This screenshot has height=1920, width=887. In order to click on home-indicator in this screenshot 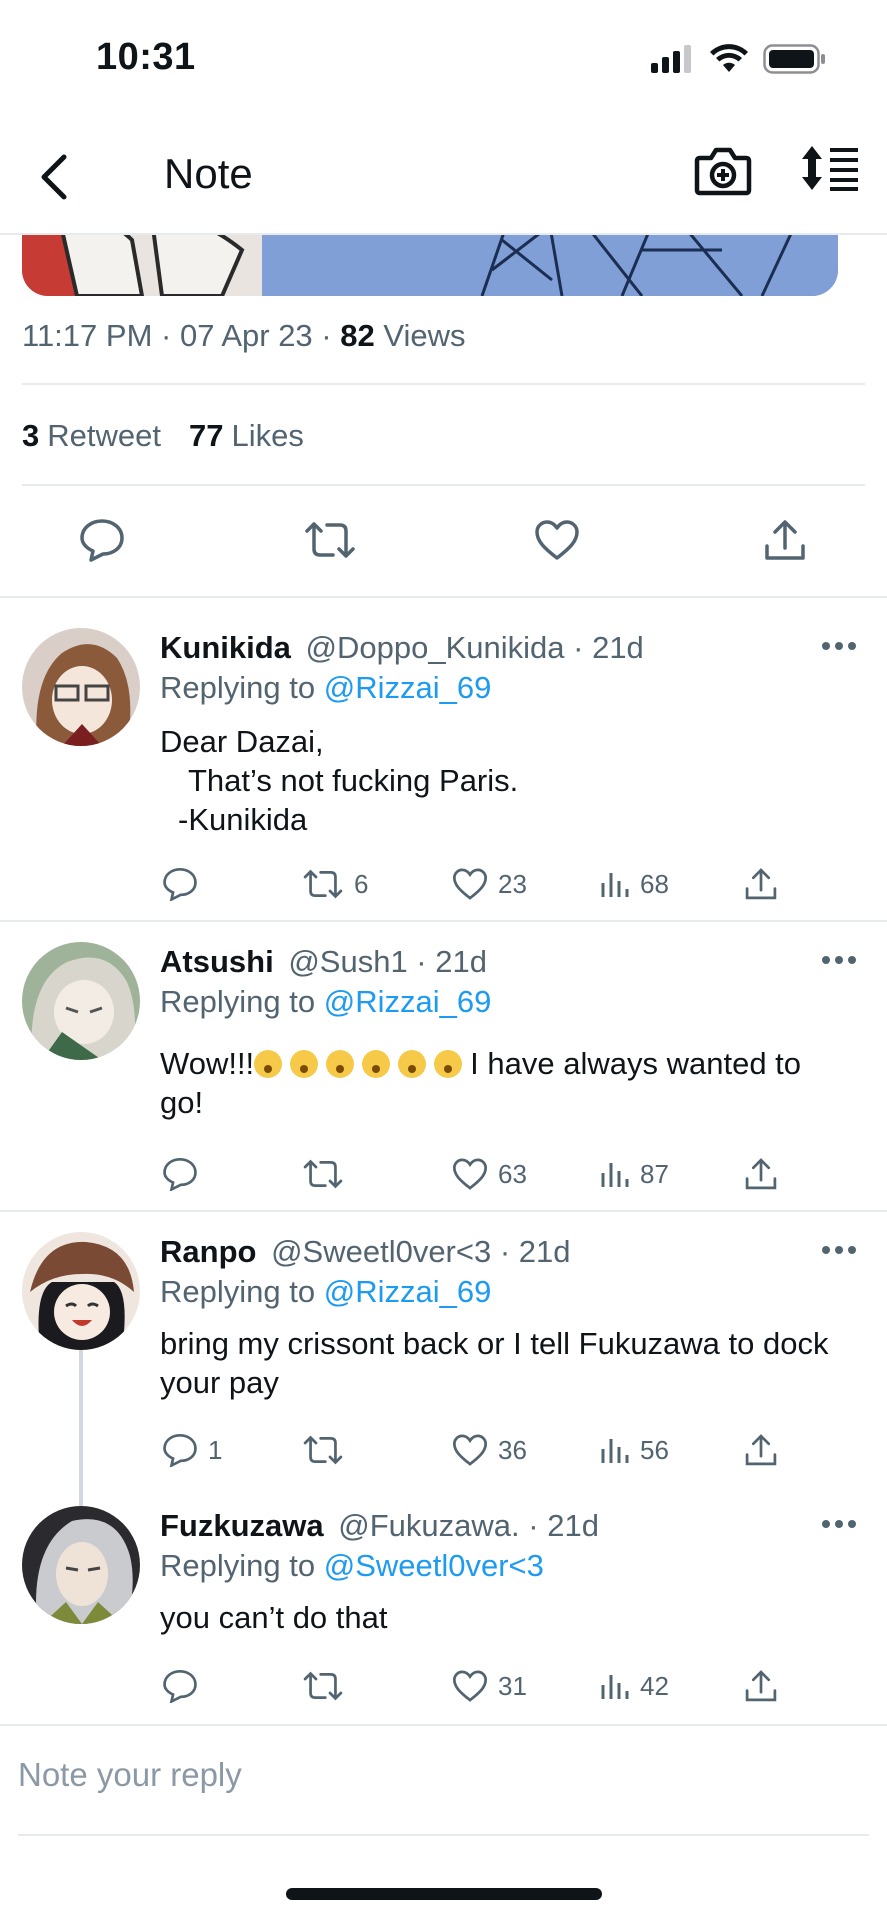, I will do `click(444, 1894)`.